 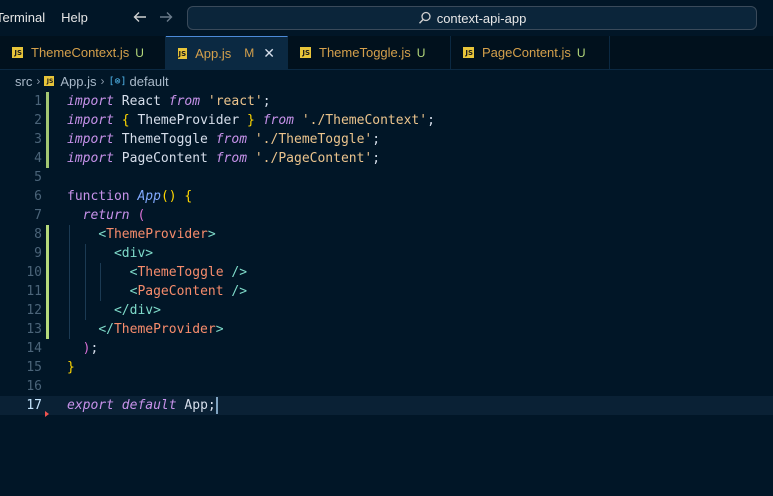 I want to click on code-line: 13 </ThemeProvider>, so click(x=386, y=329).